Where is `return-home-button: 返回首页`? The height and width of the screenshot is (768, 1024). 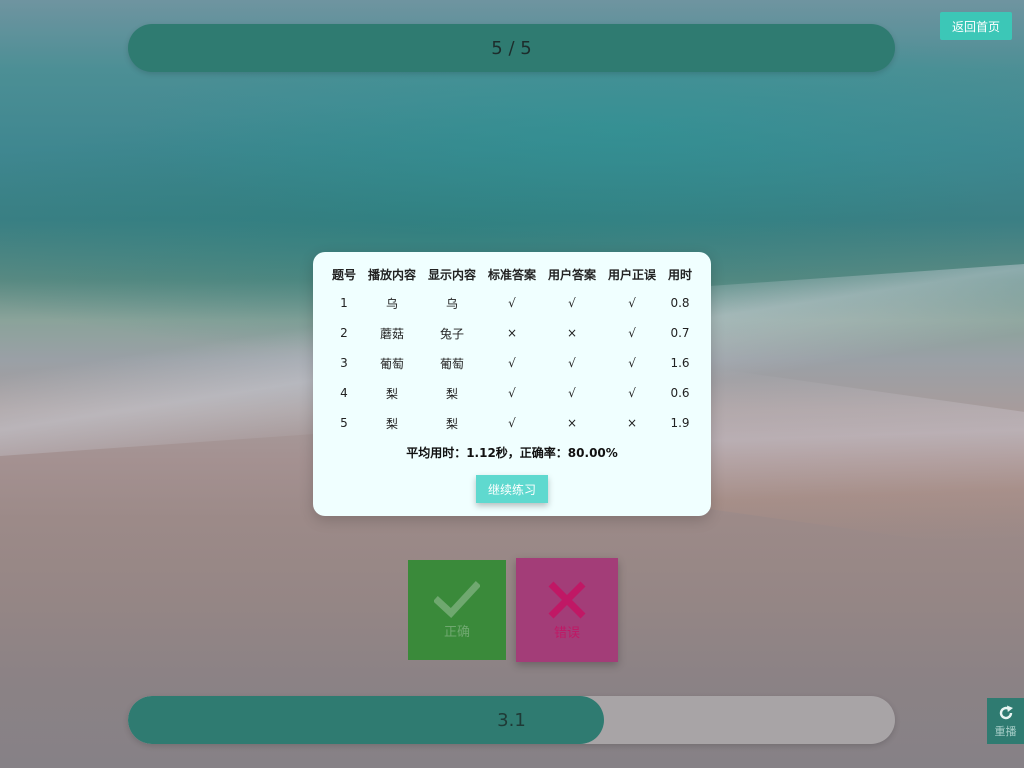
return-home-button: 返回首页 is located at coordinates (976, 26).